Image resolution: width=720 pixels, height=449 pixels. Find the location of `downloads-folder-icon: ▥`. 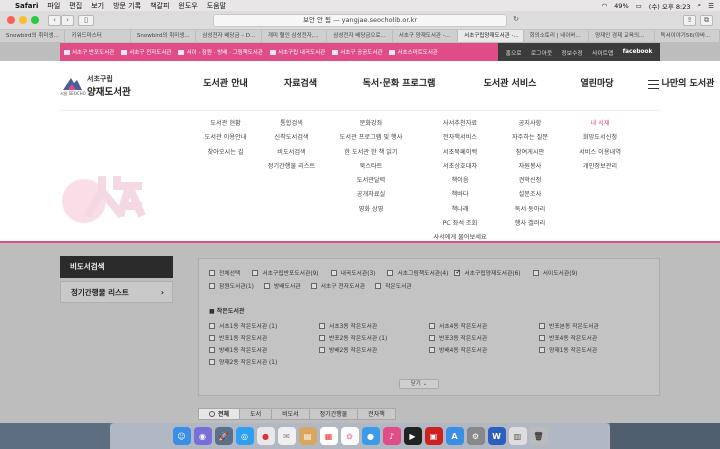

downloads-folder-icon: ▥ is located at coordinates (517, 436).